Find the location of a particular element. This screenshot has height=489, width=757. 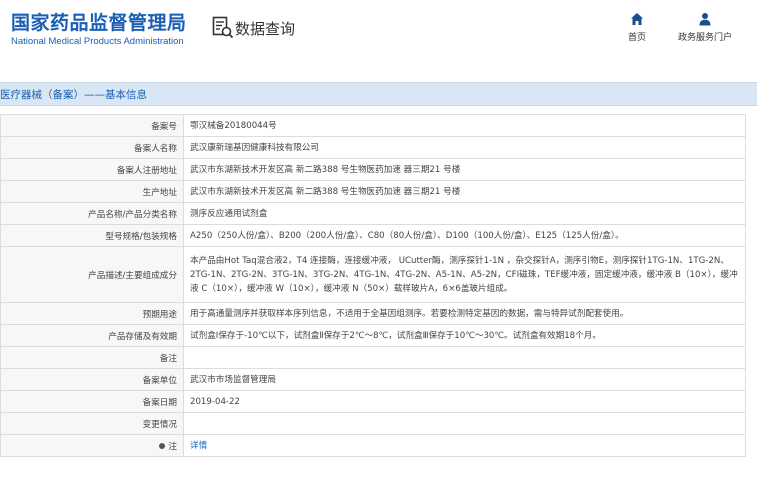

data-query-title: 数据查询 is located at coordinates (265, 29).